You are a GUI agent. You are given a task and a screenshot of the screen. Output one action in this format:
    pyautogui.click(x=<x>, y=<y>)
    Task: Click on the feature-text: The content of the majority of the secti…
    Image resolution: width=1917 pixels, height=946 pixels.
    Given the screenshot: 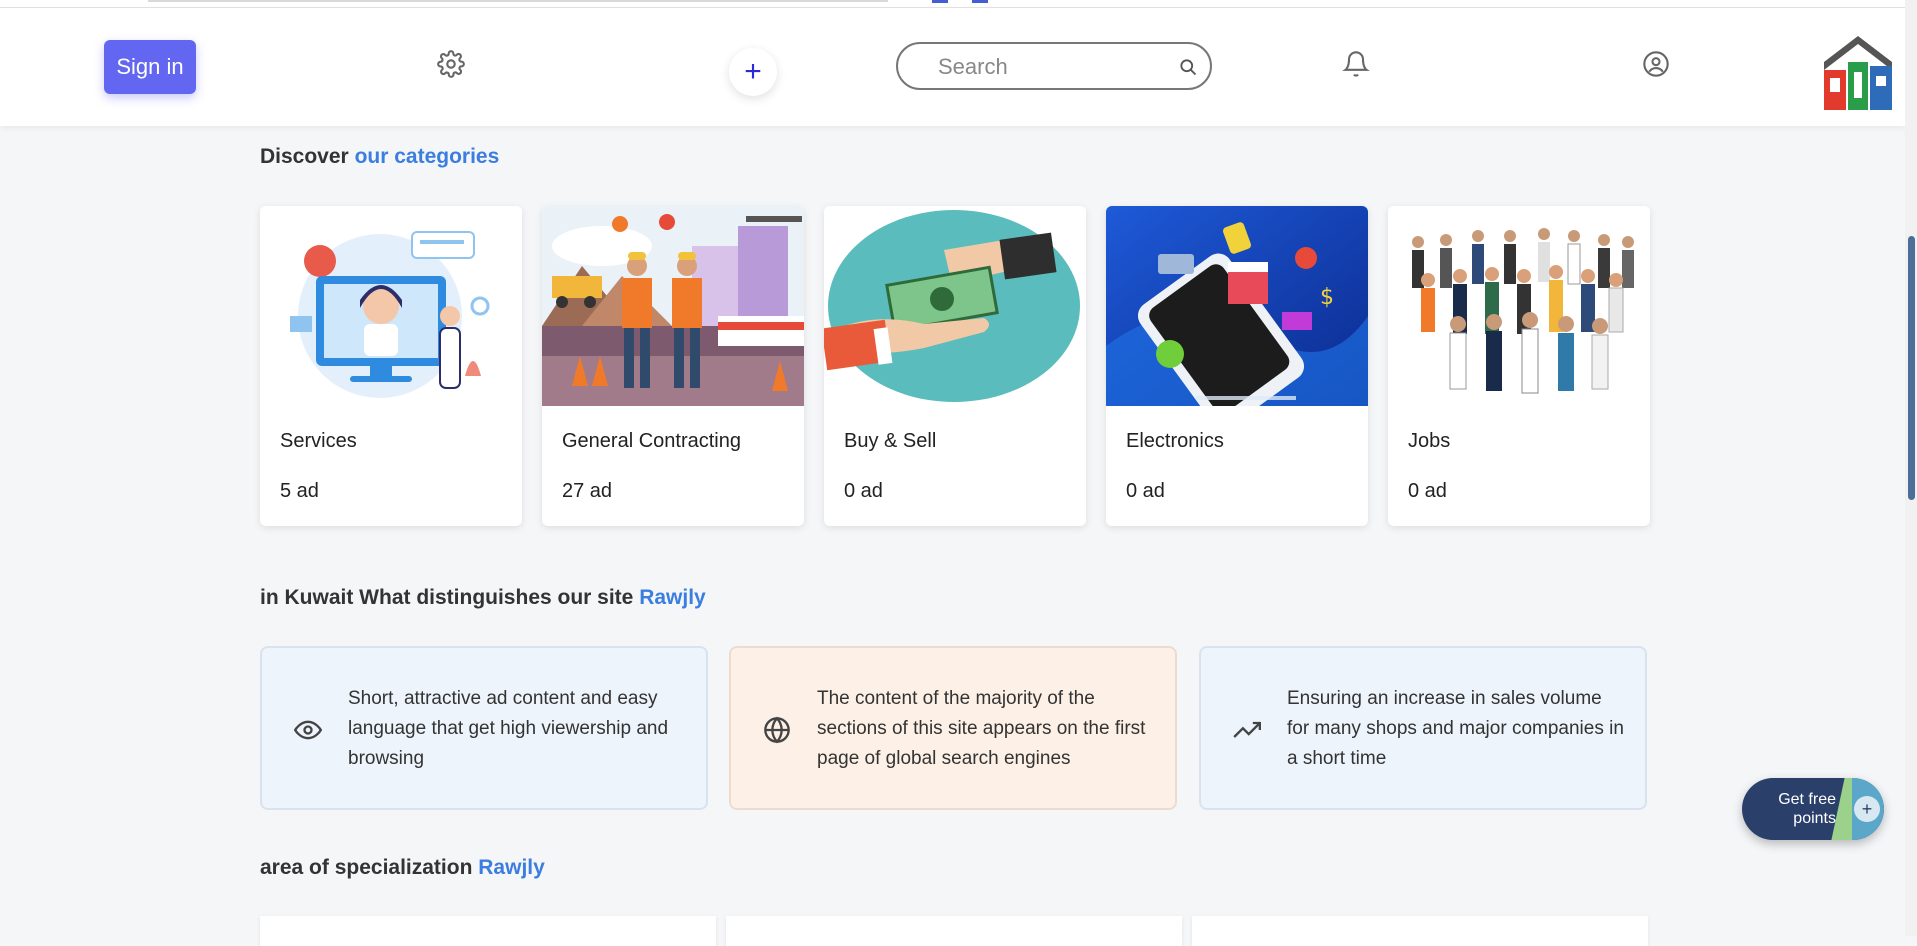 What is the action you would take?
    pyautogui.click(x=981, y=728)
    